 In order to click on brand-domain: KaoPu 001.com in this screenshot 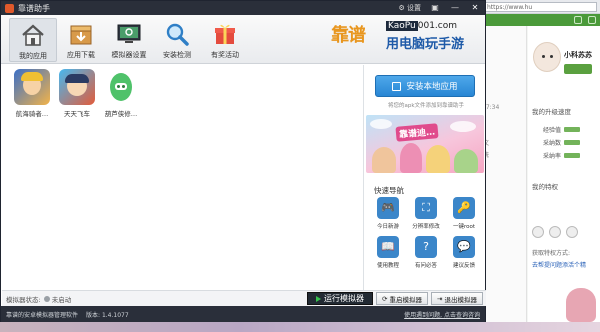, I will do `click(422, 26)`.